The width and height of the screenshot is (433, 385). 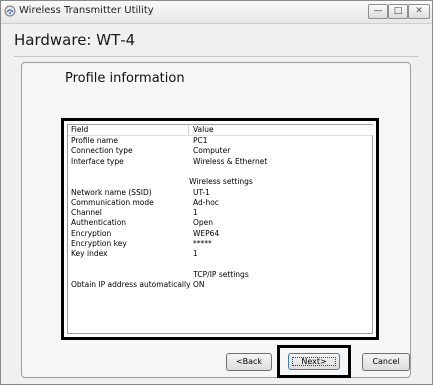 I want to click on title-bar: Wireless Transmitter Utility — □ ✕, so click(x=216, y=12).